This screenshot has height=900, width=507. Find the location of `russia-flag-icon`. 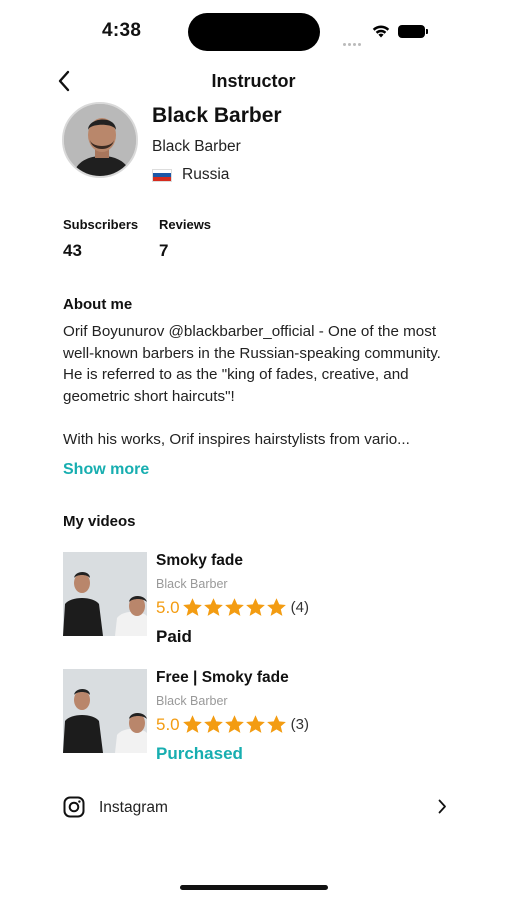

russia-flag-icon is located at coordinates (162, 175).